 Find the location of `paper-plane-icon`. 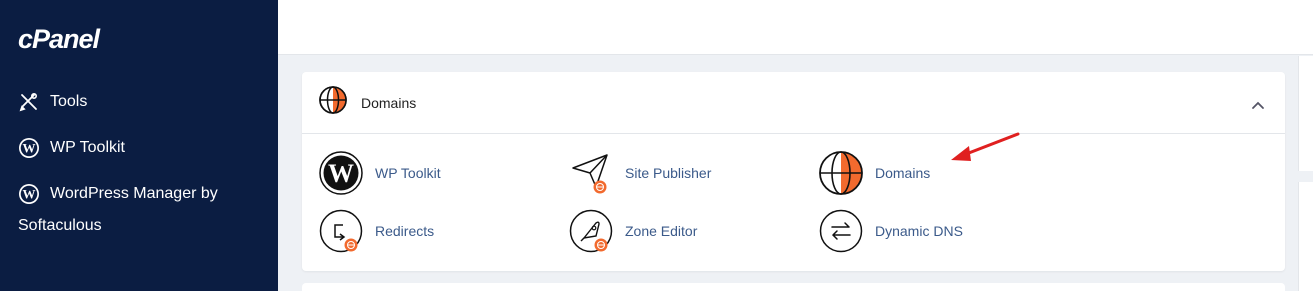

paper-plane-icon is located at coordinates (591, 173).